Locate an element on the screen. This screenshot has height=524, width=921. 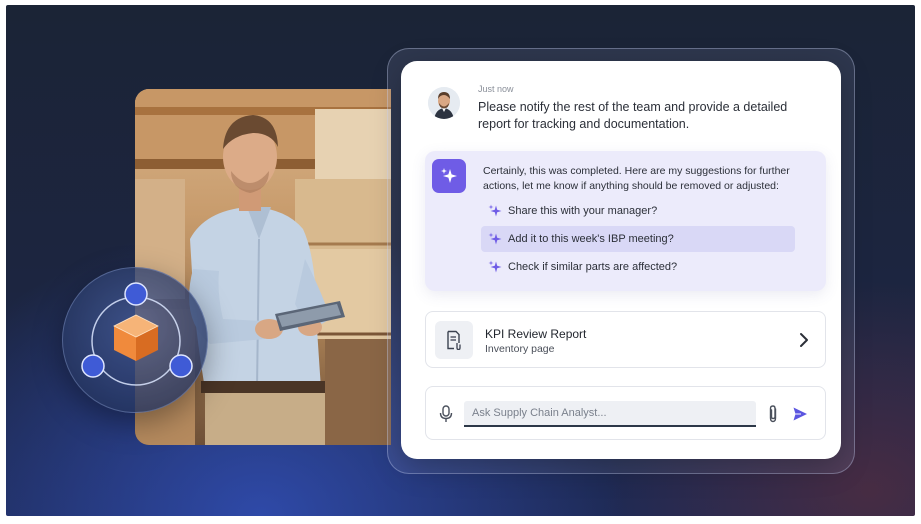
ai-sparkle-badge is located at coordinates (449, 176).